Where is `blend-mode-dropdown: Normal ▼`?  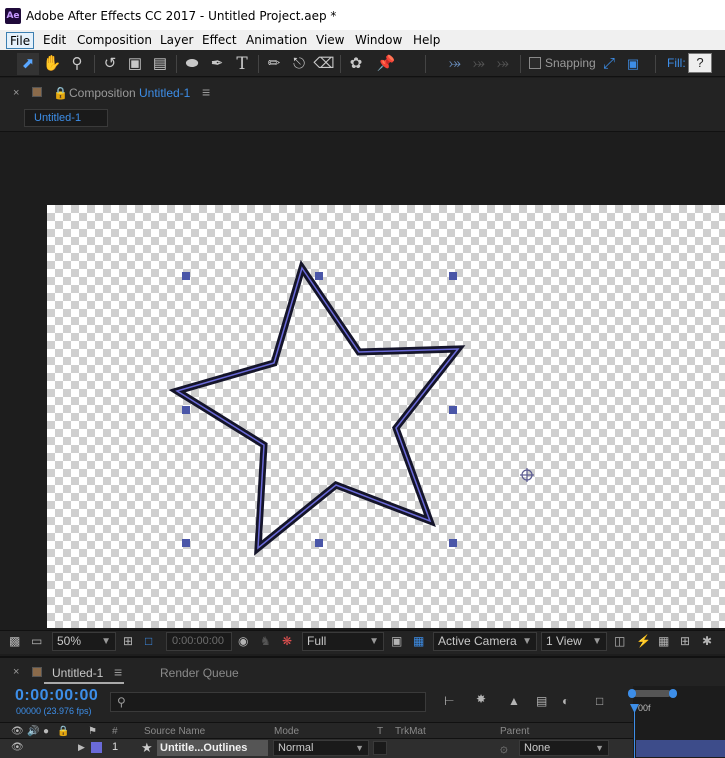
blend-mode-dropdown: Normal ▼ is located at coordinates (321, 748).